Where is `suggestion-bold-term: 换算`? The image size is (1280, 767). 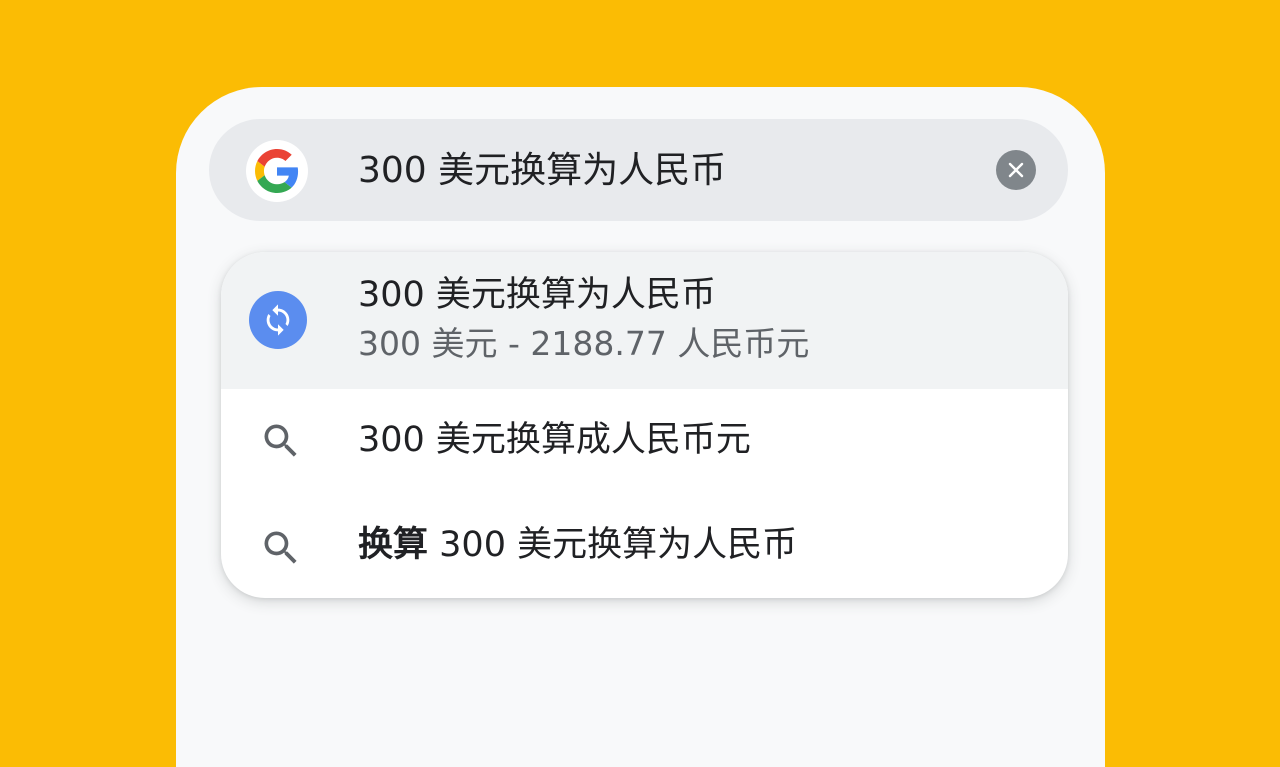
suggestion-bold-term: 换算 is located at coordinates (393, 545).